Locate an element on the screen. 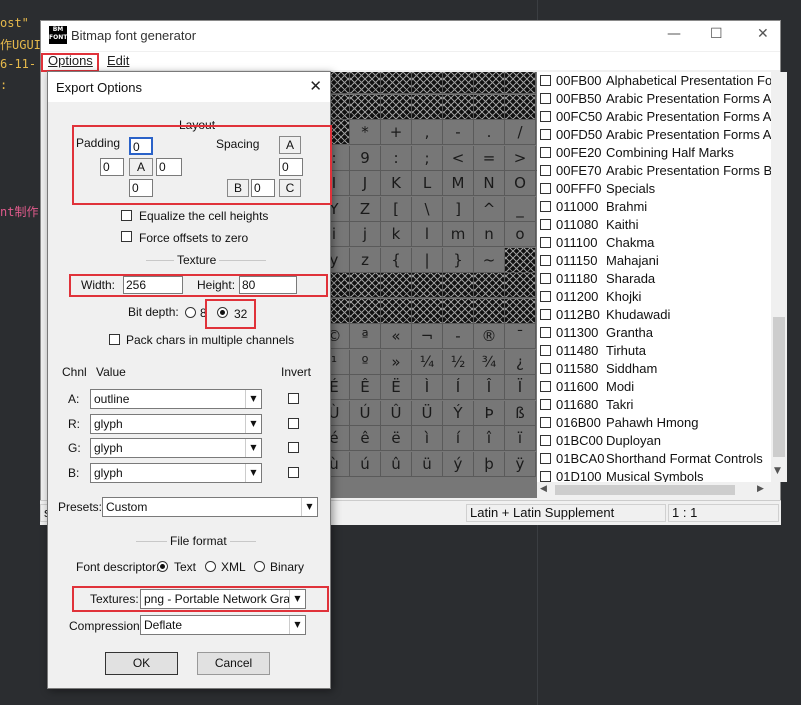  glyph-cell: ] is located at coordinates (458, 209).